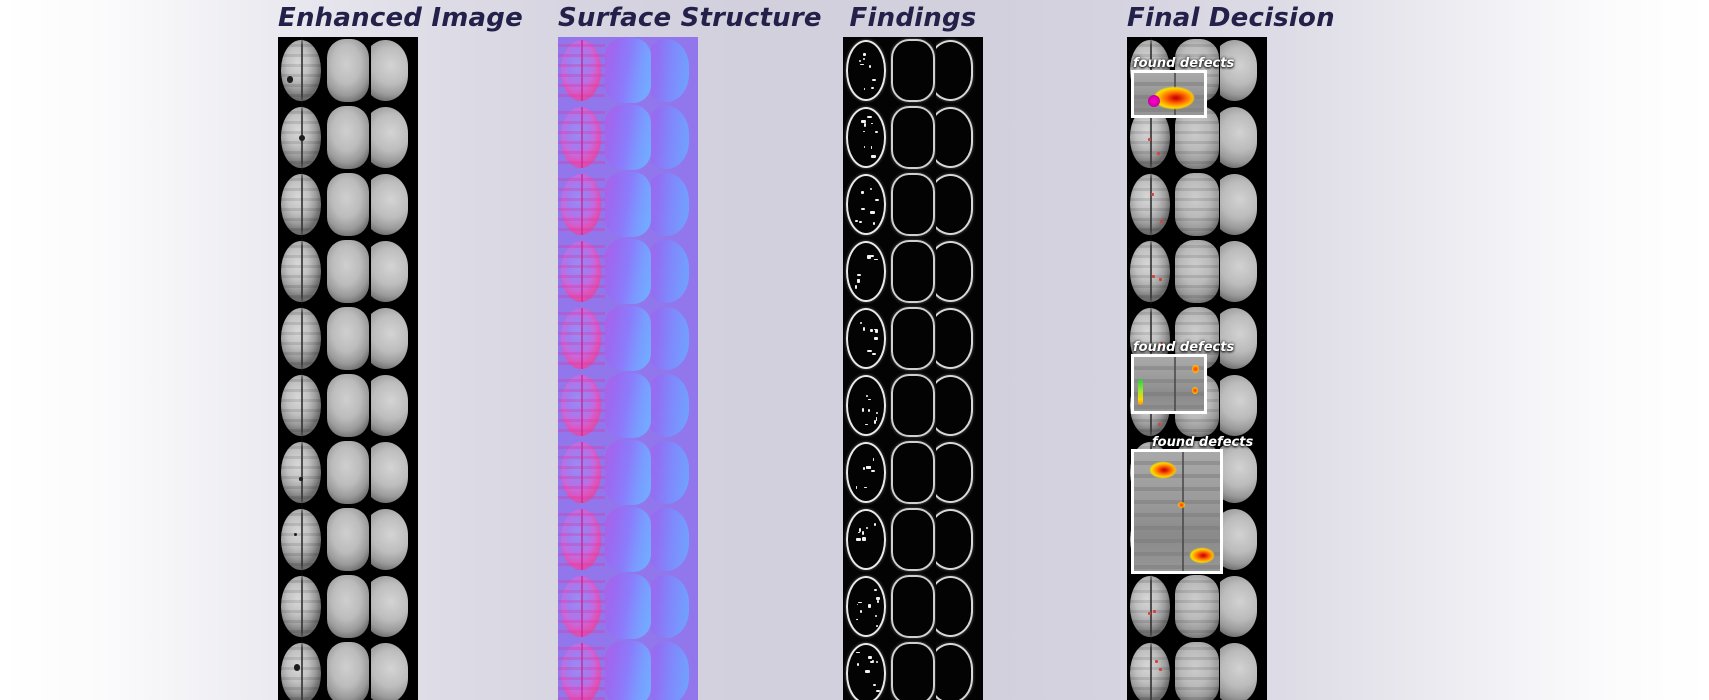  I want to click on panel-surface-structure, so click(628, 368).